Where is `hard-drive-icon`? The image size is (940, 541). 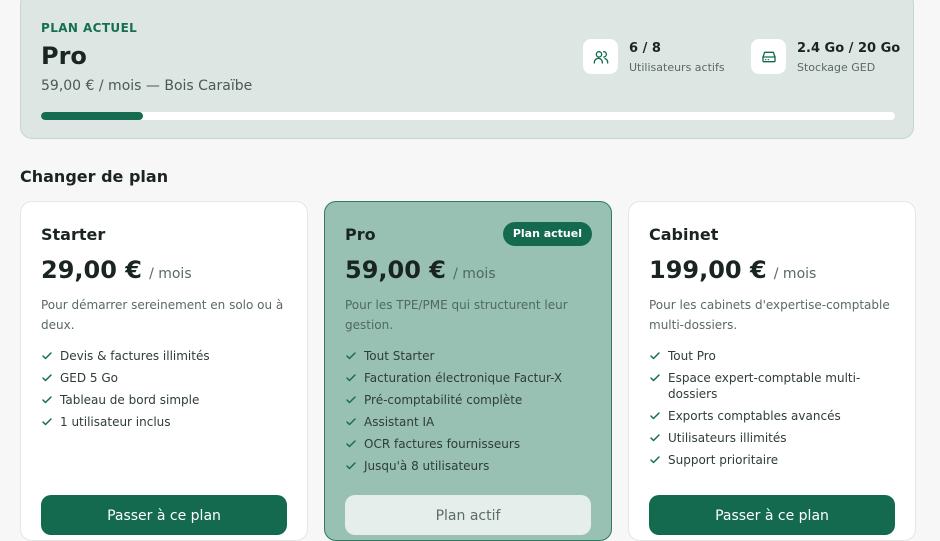 hard-drive-icon is located at coordinates (768, 56).